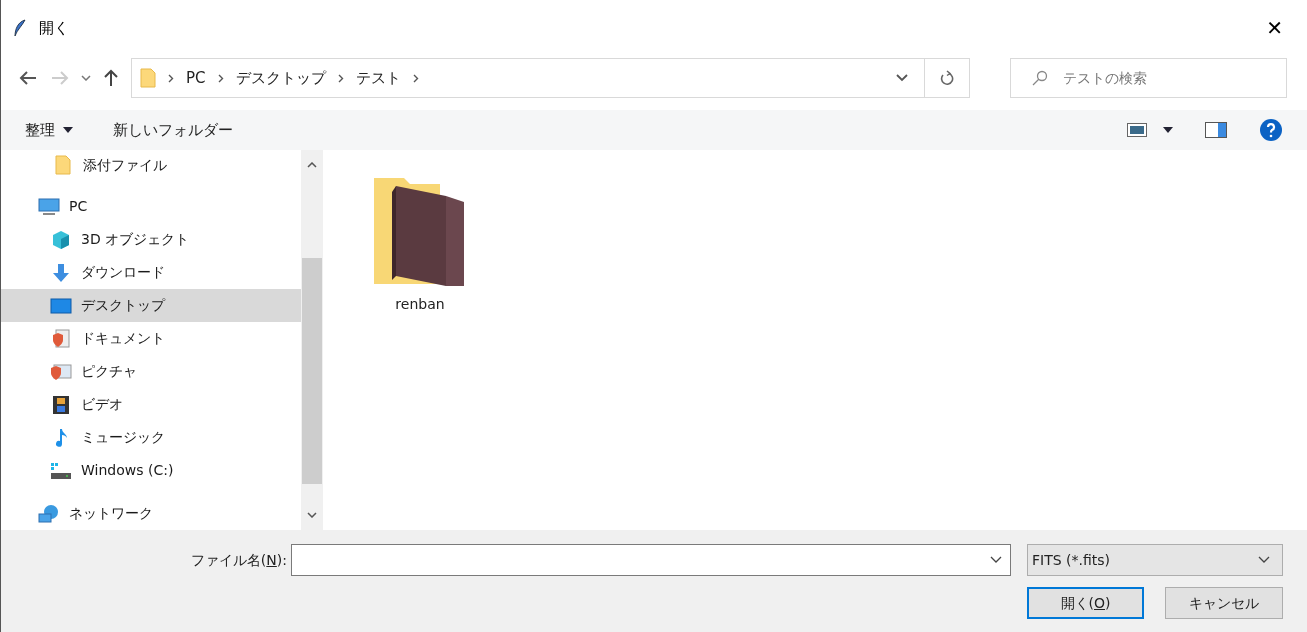 This screenshot has width=1307, height=632. Describe the element at coordinates (151, 437) in the screenshot. I see `sidebar-item: ミュージック` at that location.